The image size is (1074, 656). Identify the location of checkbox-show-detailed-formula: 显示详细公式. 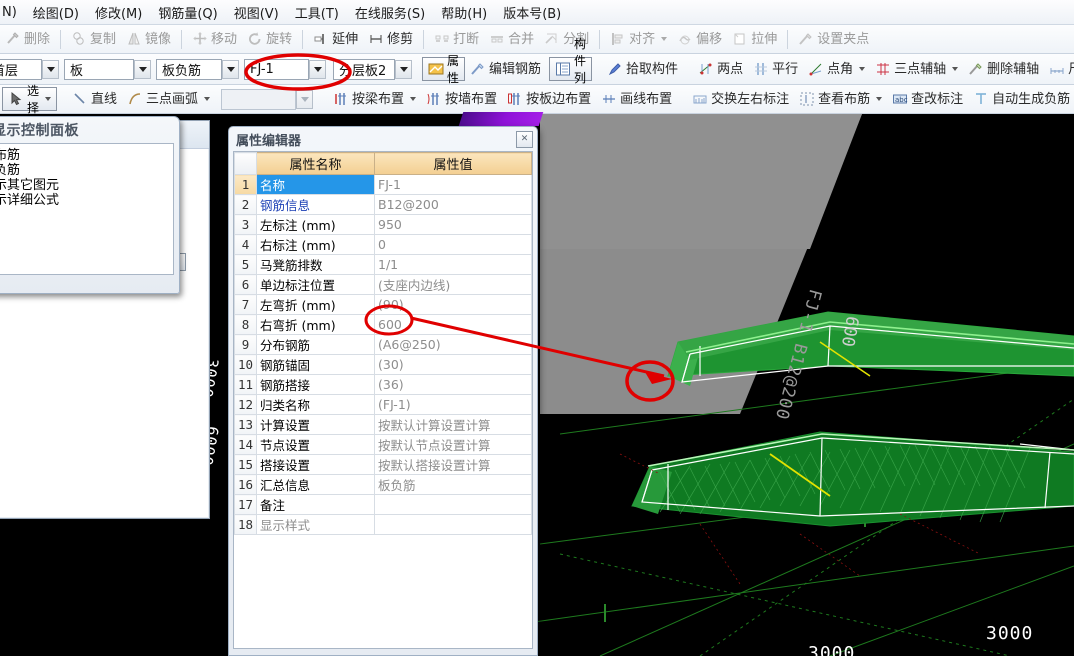
(85, 200).